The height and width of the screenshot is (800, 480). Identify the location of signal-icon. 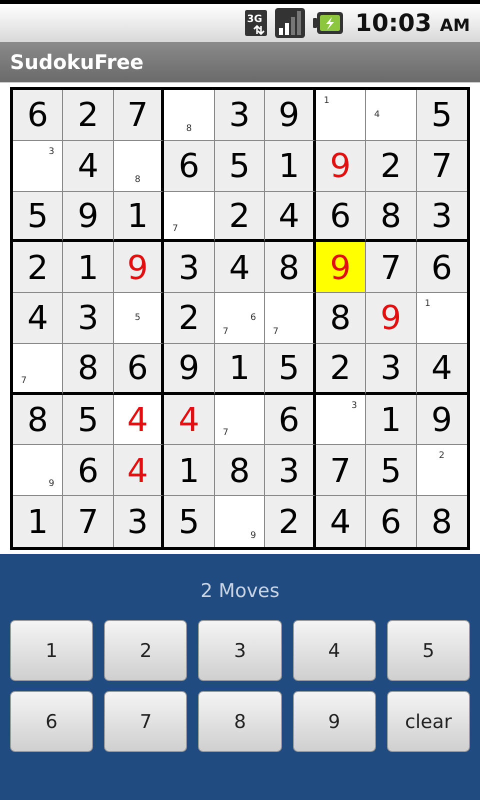
(290, 23).